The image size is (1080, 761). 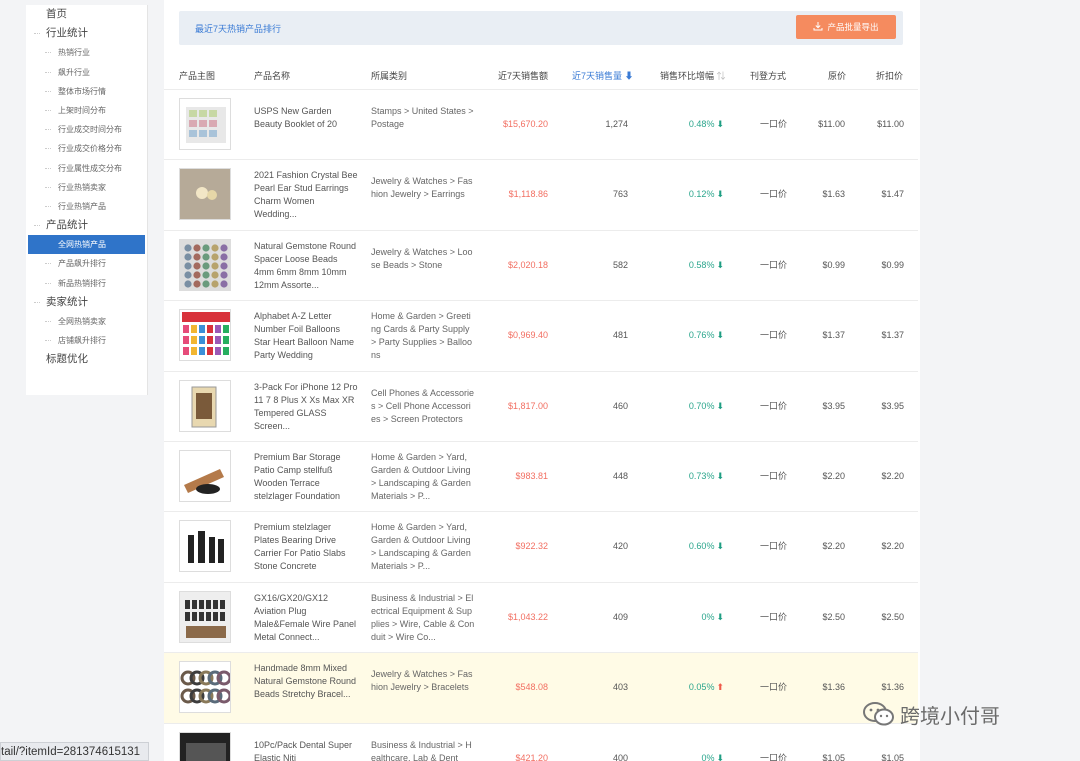 I want to click on sidebar-item: 全网热销产品, so click(x=86, y=245).